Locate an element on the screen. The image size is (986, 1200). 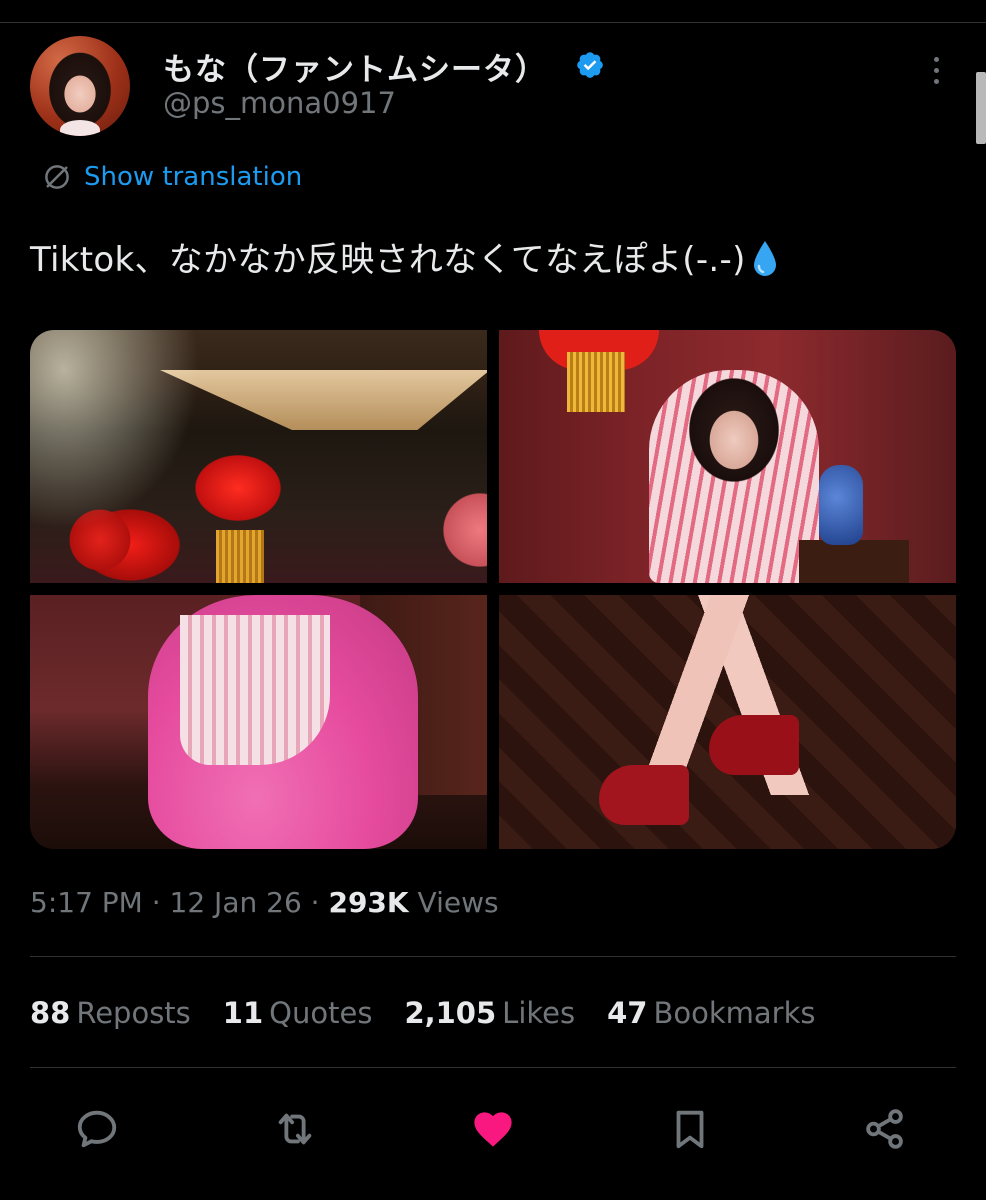
quotes-label: Quotes is located at coordinates (321, 1013).